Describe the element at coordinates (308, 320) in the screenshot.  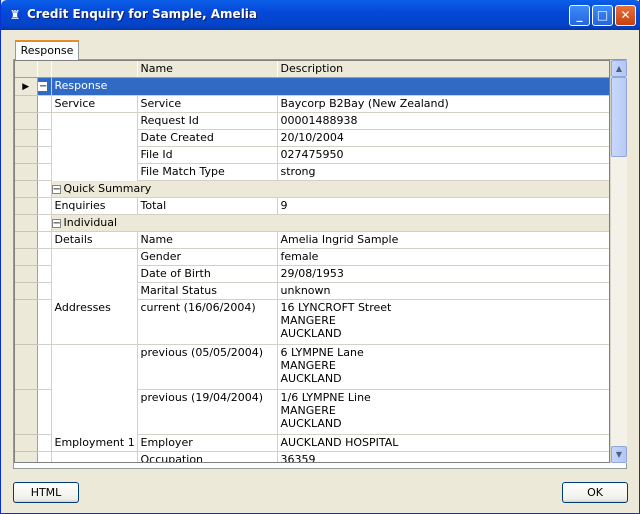
I see `description-line: MANGERE` at that location.